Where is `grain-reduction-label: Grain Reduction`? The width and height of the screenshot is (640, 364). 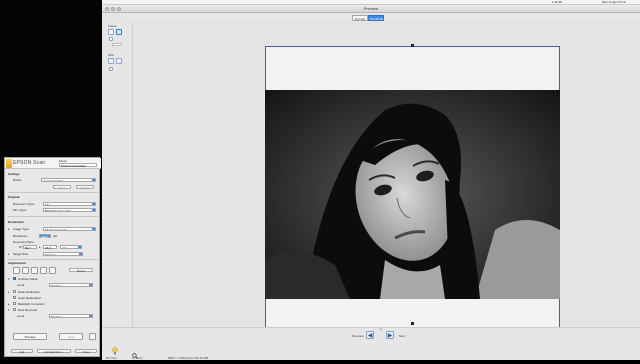 grain-reduction-label: Grain Reduction is located at coordinates (29, 292).